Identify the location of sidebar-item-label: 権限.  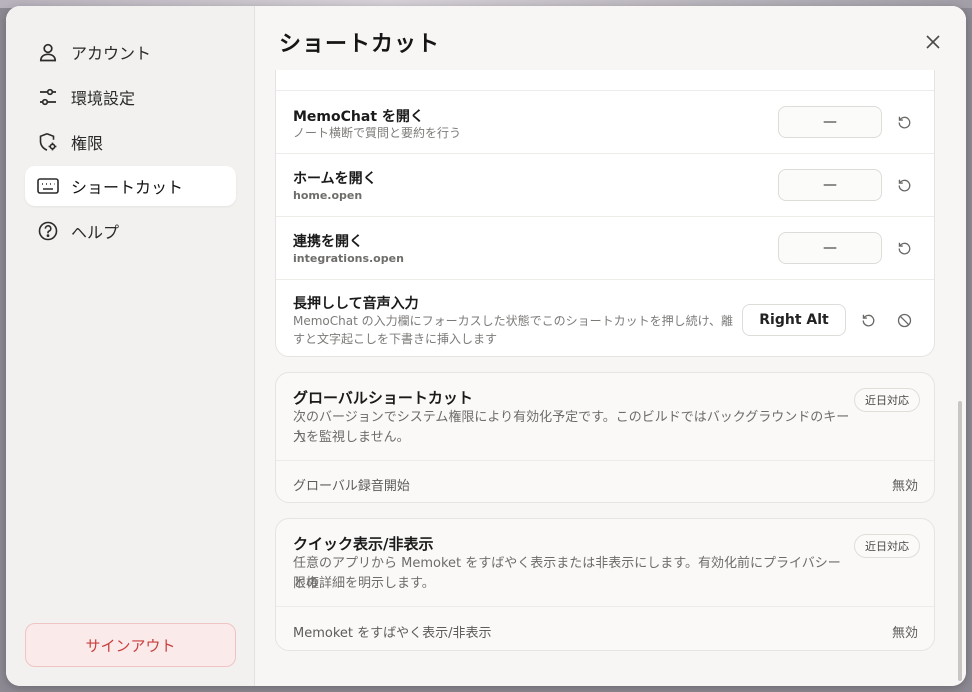
(87, 143).